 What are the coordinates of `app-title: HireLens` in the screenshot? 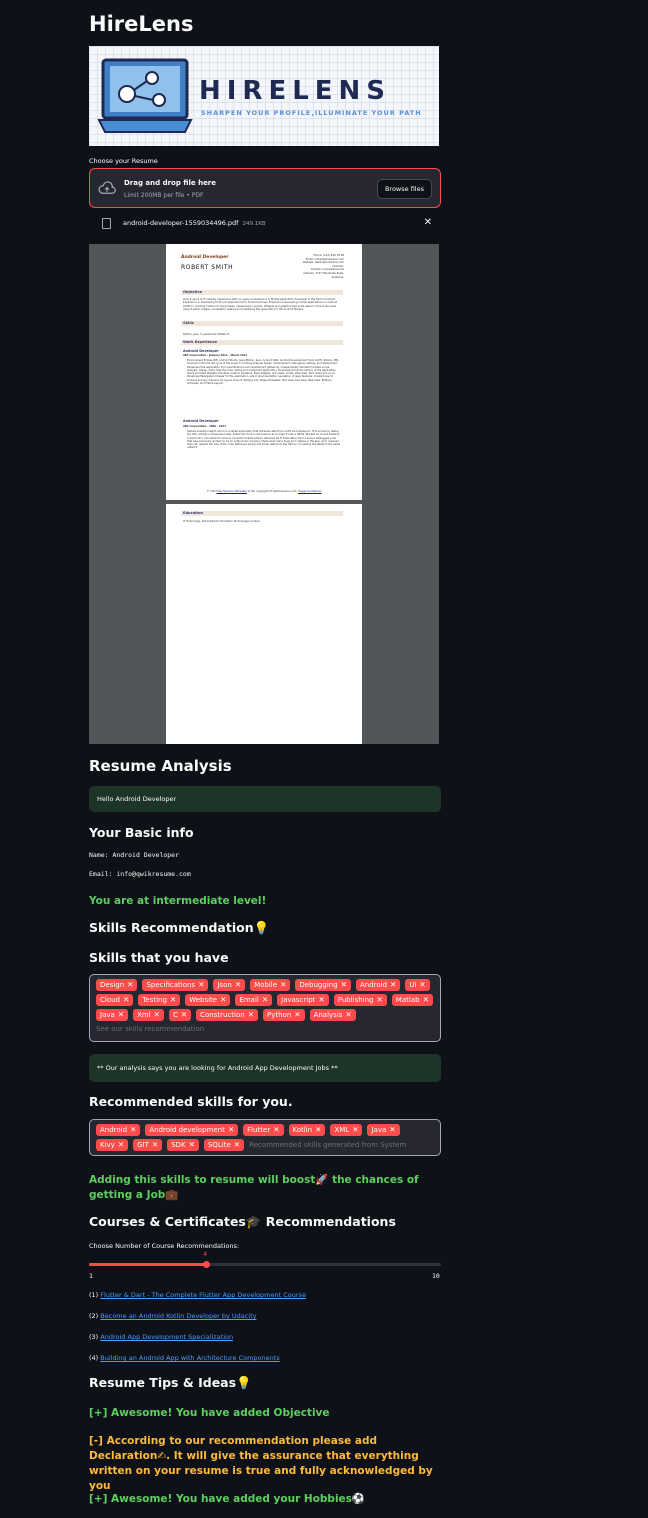 It's located at (141, 24).